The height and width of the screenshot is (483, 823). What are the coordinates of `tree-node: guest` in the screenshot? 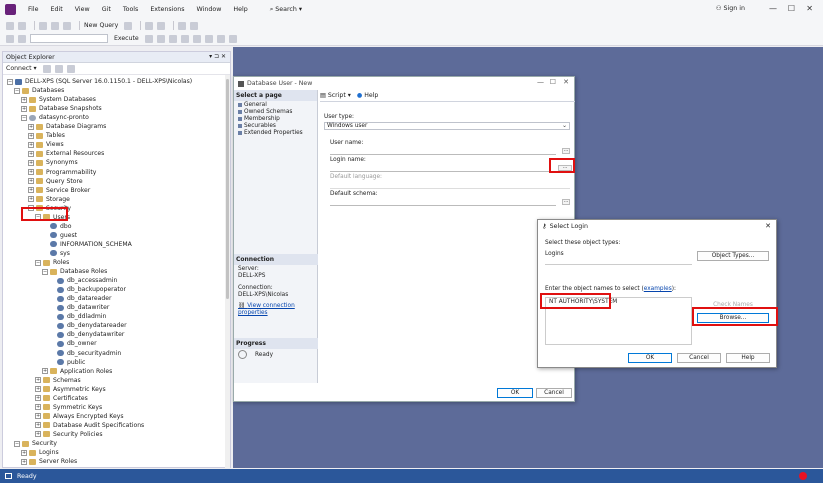 It's located at (59, 235).